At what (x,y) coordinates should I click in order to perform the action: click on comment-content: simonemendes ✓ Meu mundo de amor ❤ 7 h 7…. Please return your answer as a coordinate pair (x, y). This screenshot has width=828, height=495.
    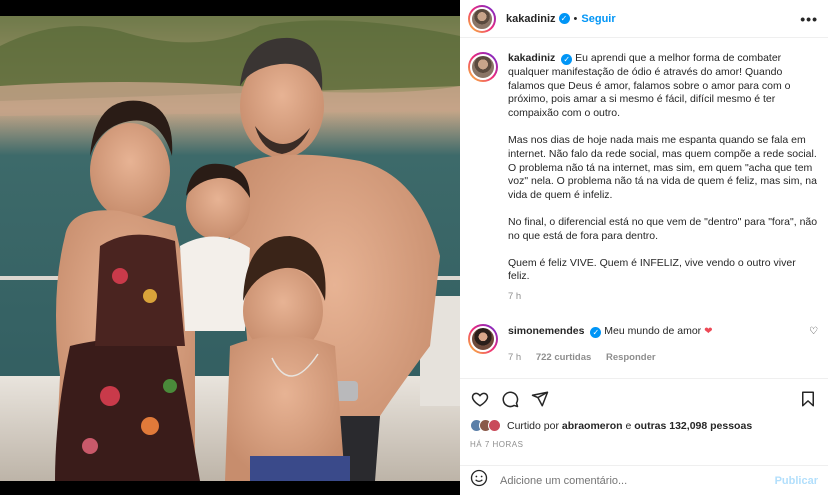
    Looking at the image, I should click on (610, 343).